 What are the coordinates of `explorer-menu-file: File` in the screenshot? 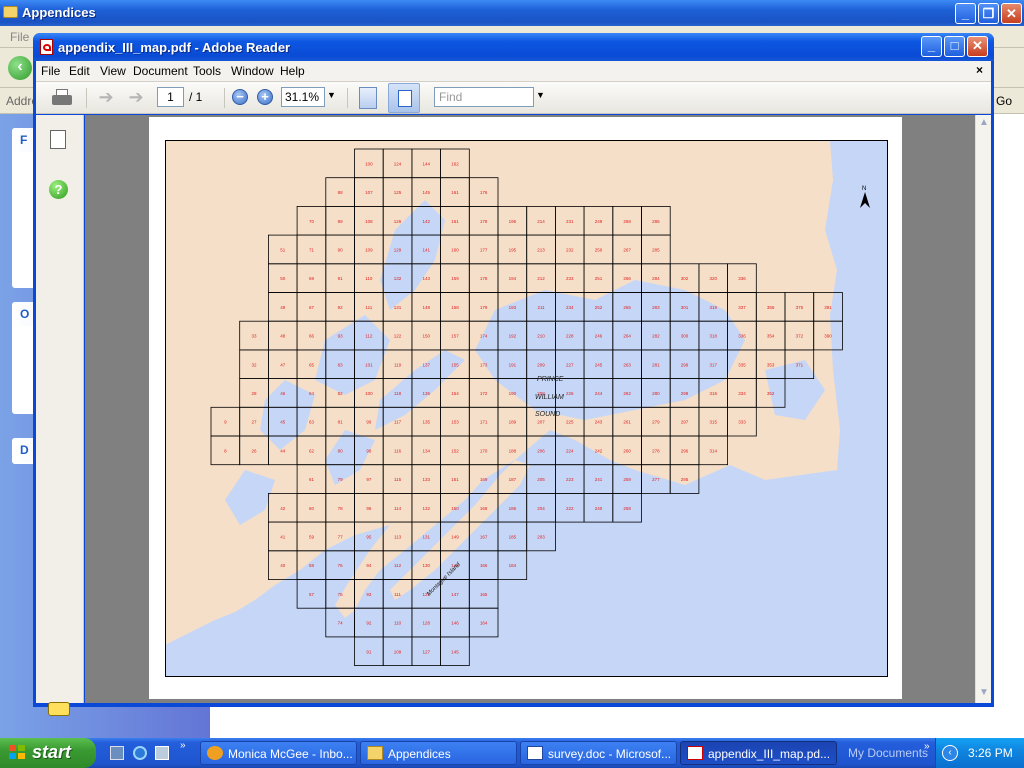 It's located at (19, 37).